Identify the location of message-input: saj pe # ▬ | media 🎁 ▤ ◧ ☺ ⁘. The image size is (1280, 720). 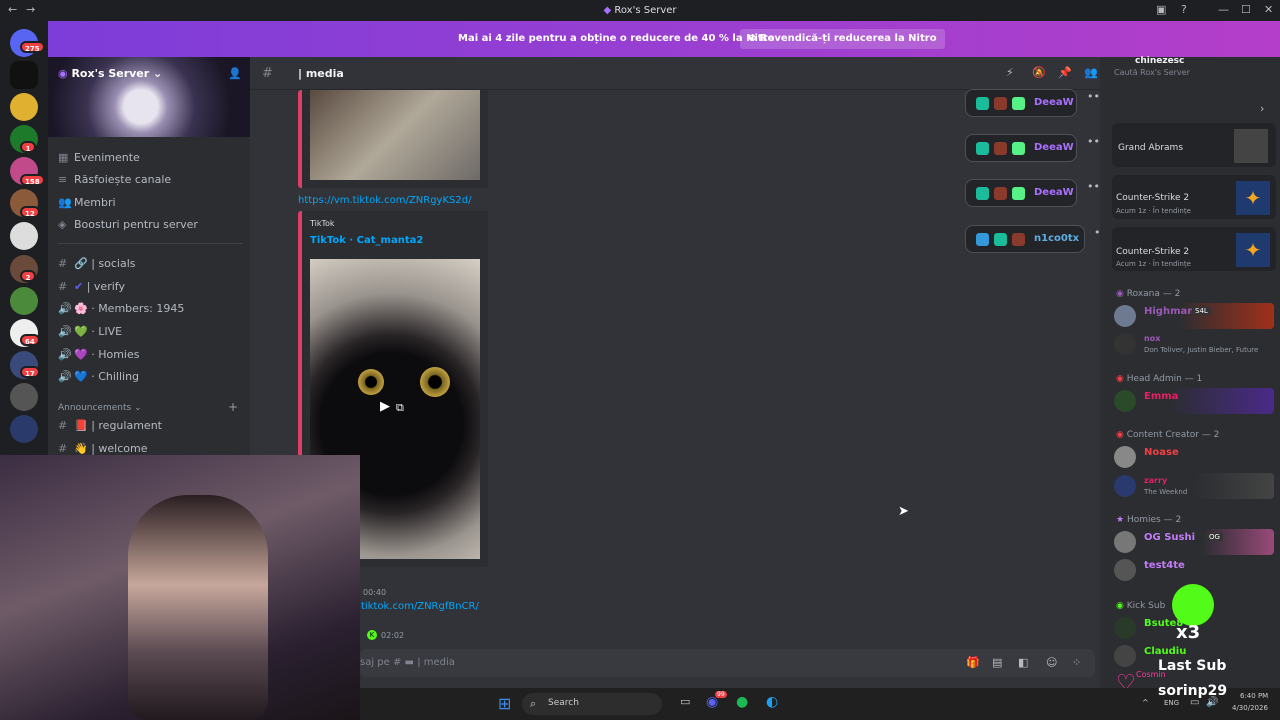
(727, 663).